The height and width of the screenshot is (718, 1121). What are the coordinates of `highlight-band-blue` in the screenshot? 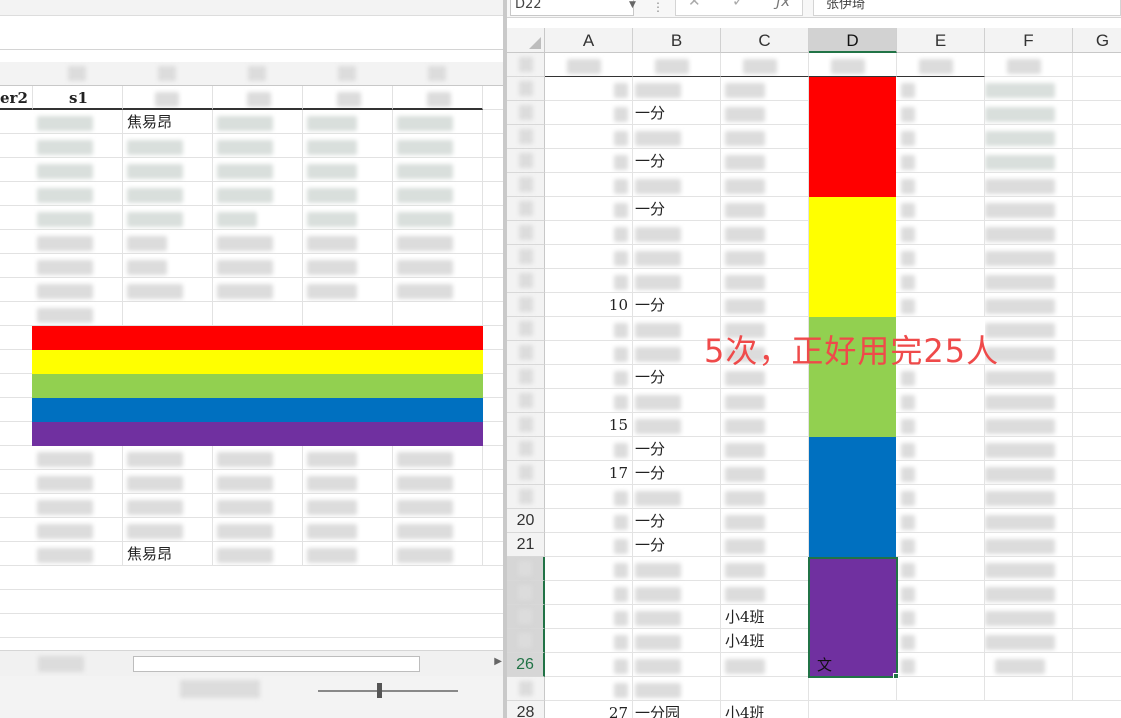 It's located at (257, 410).